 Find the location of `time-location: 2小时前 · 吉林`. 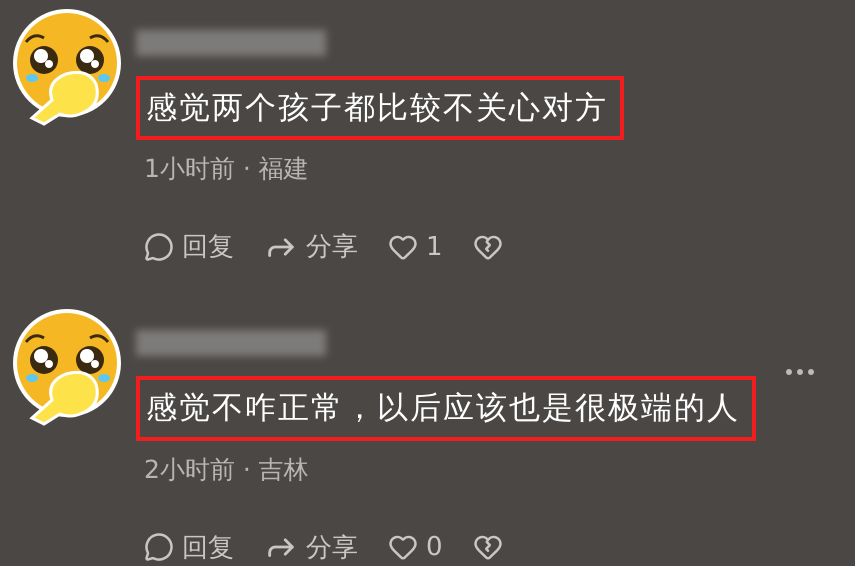

time-location: 2小时前 · 吉林 is located at coordinates (226, 470).